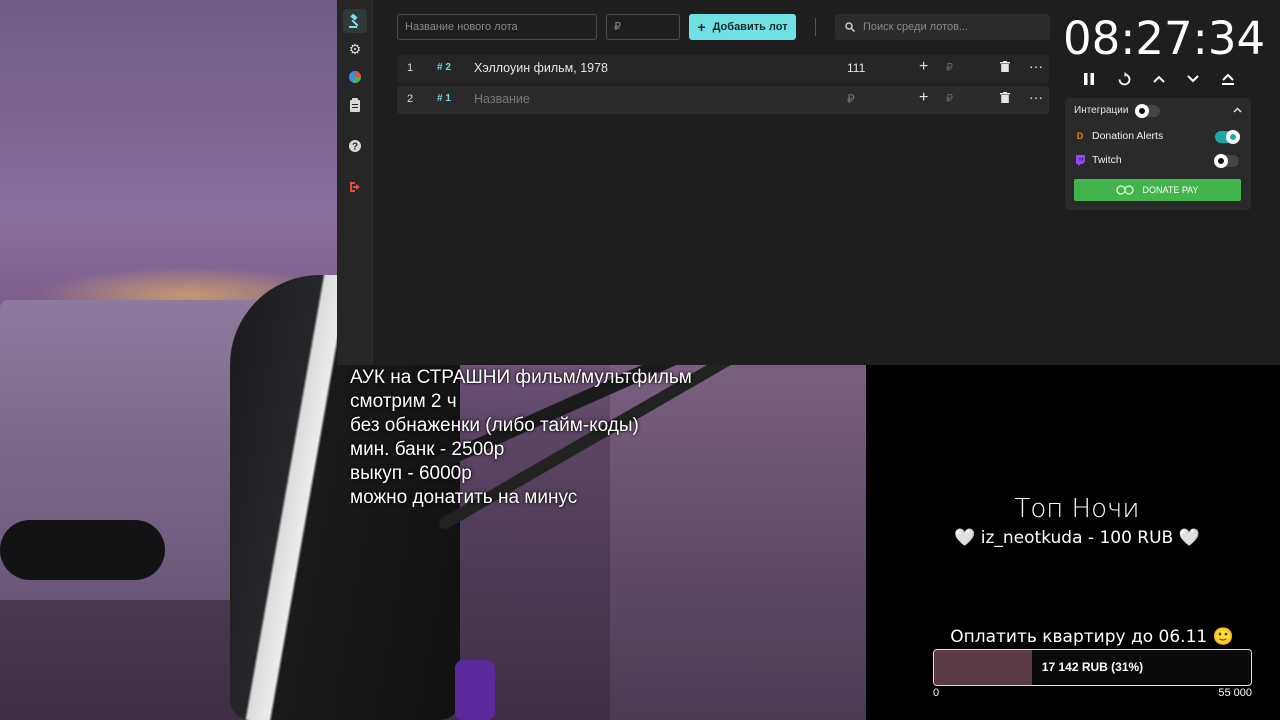 The height and width of the screenshot is (720, 1280). I want to click on clipboard-glyph-icon, so click(355, 105).